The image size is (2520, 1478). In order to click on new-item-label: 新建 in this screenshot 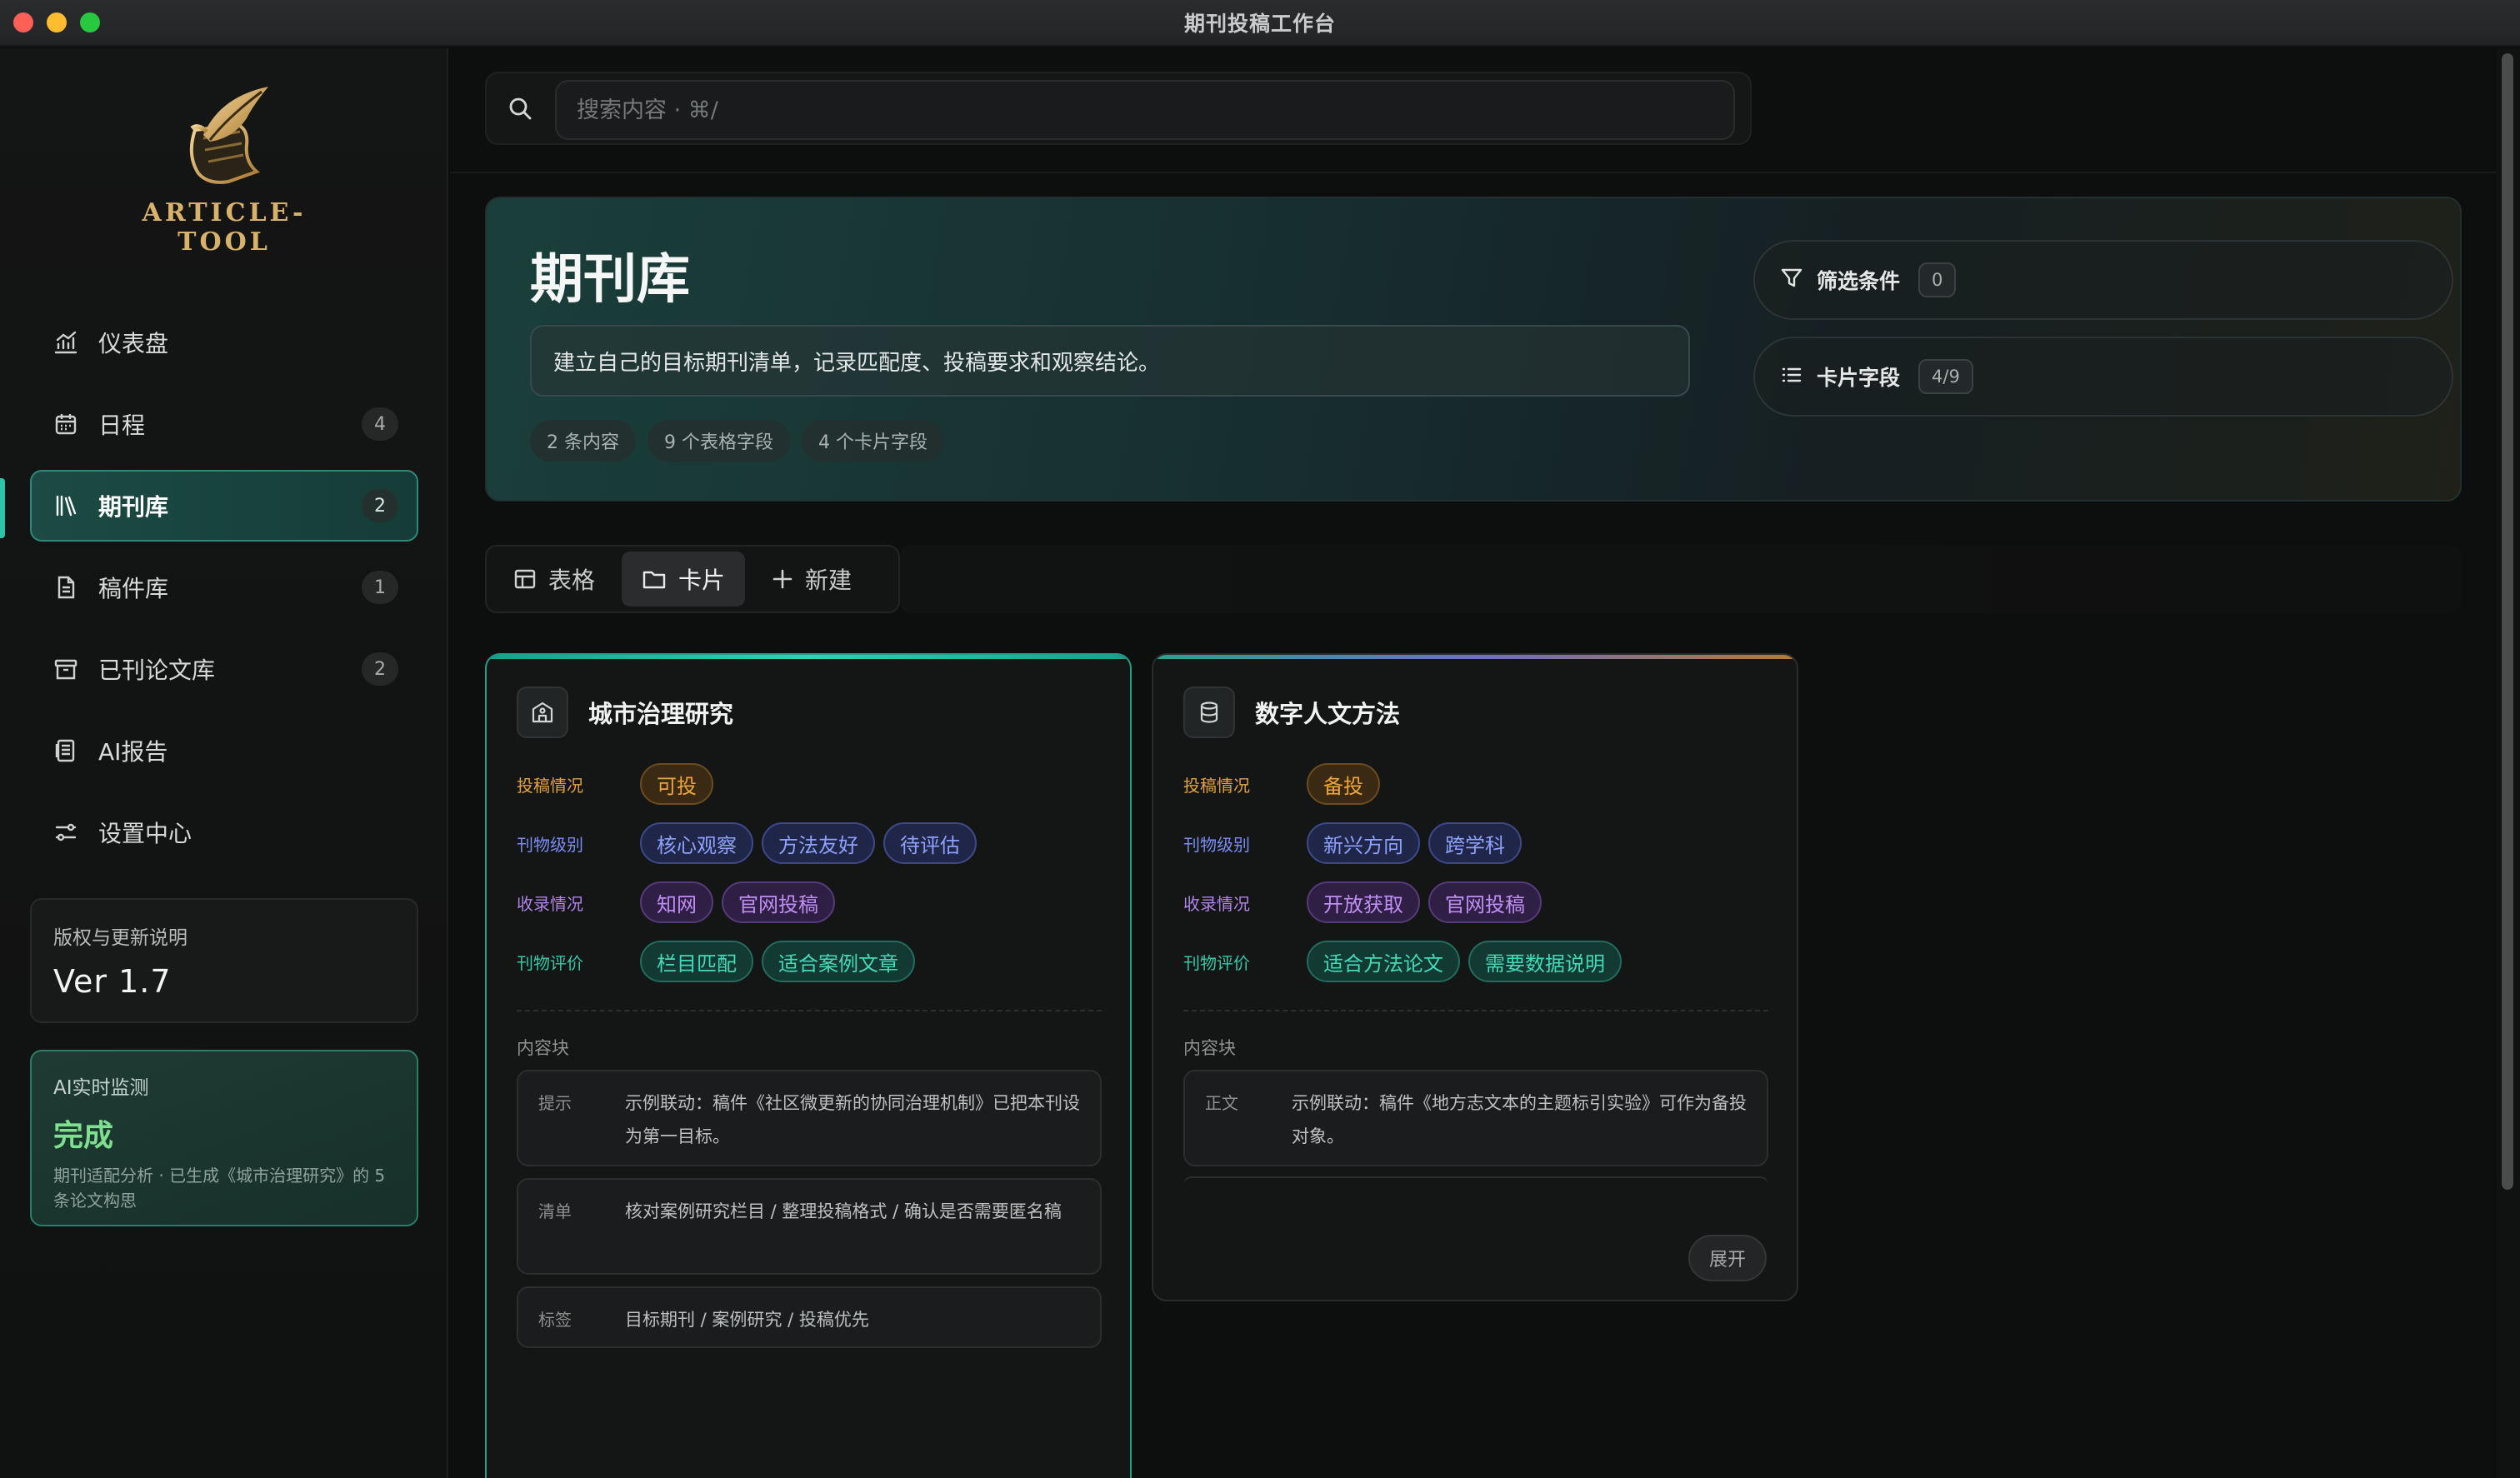, I will do `click(828, 581)`.